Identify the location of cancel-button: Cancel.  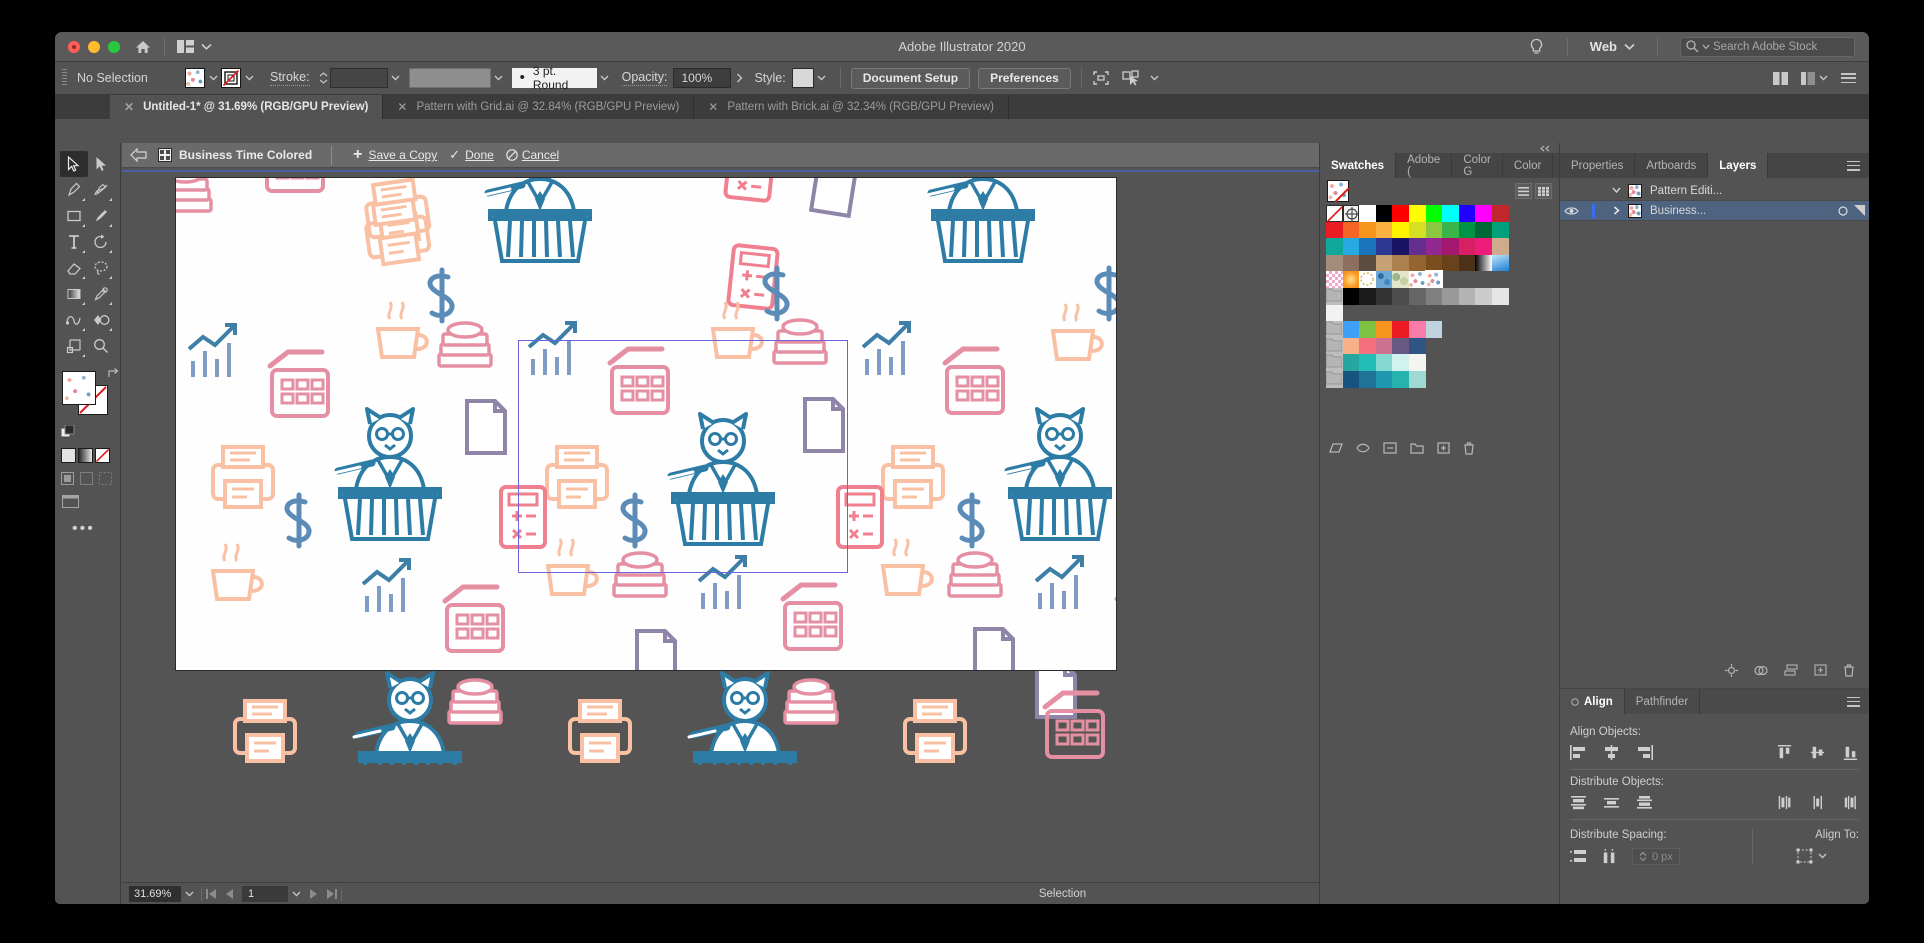
(540, 155).